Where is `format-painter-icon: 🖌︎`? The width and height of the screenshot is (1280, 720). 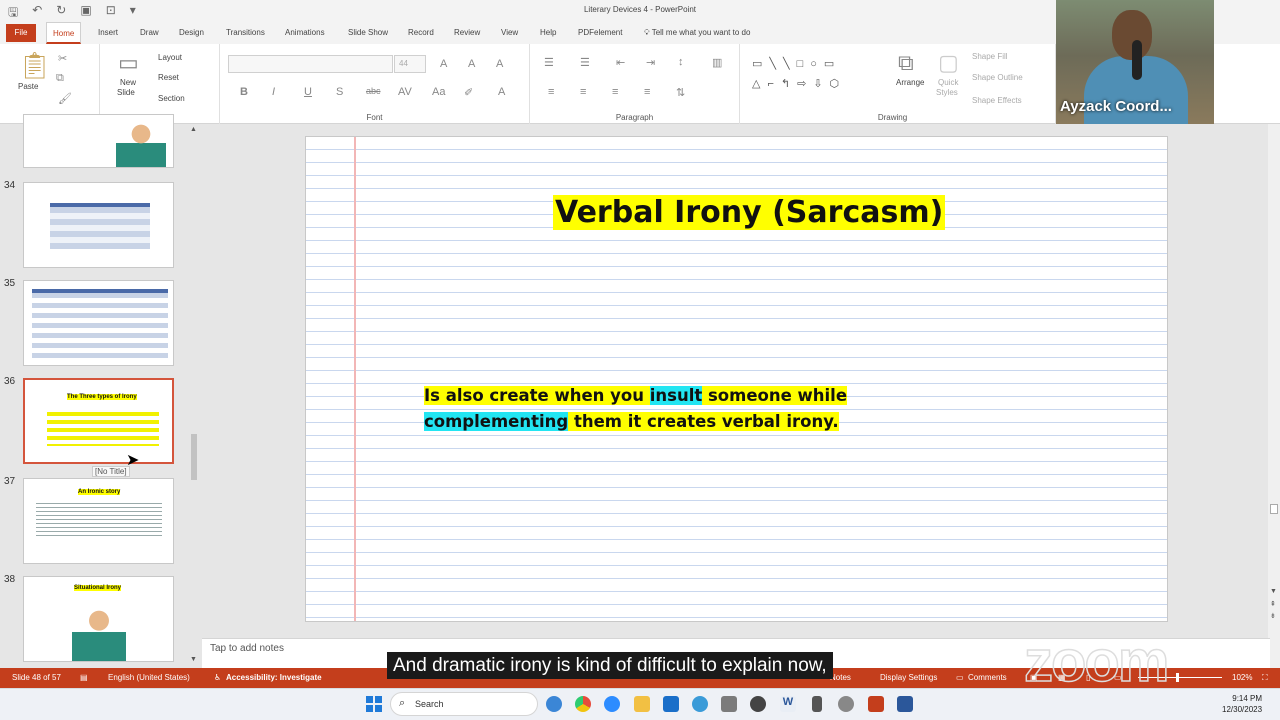
format-painter-icon: 🖌︎ is located at coordinates (65, 98).